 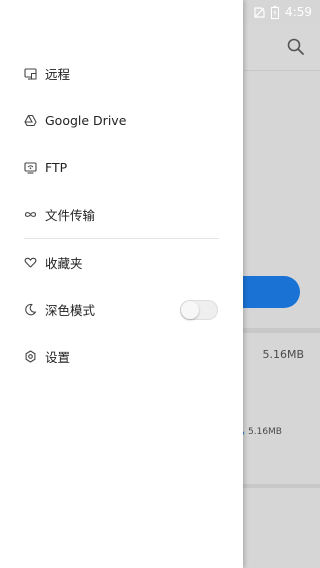 I want to click on drawer-item-label: FTP, so click(x=56, y=167).